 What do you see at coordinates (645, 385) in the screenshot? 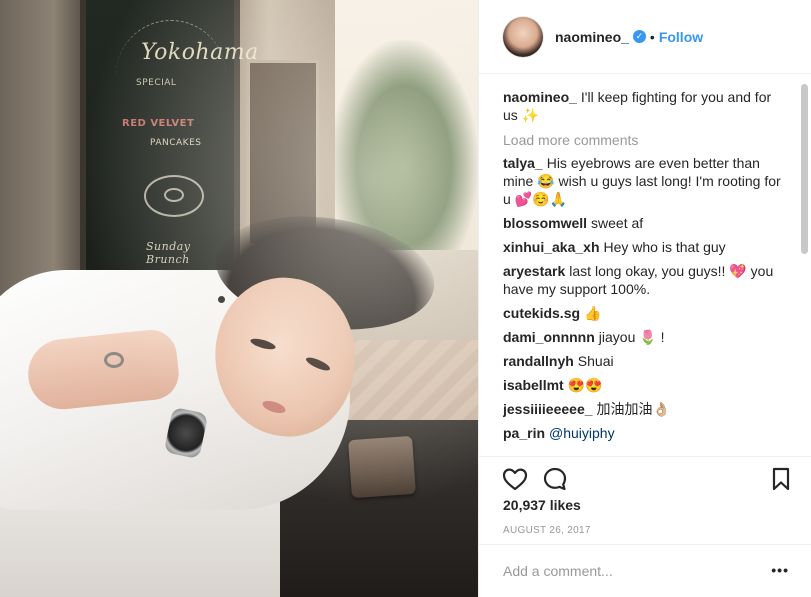
I see `list-item: isabellmt 😍😍` at bounding box center [645, 385].